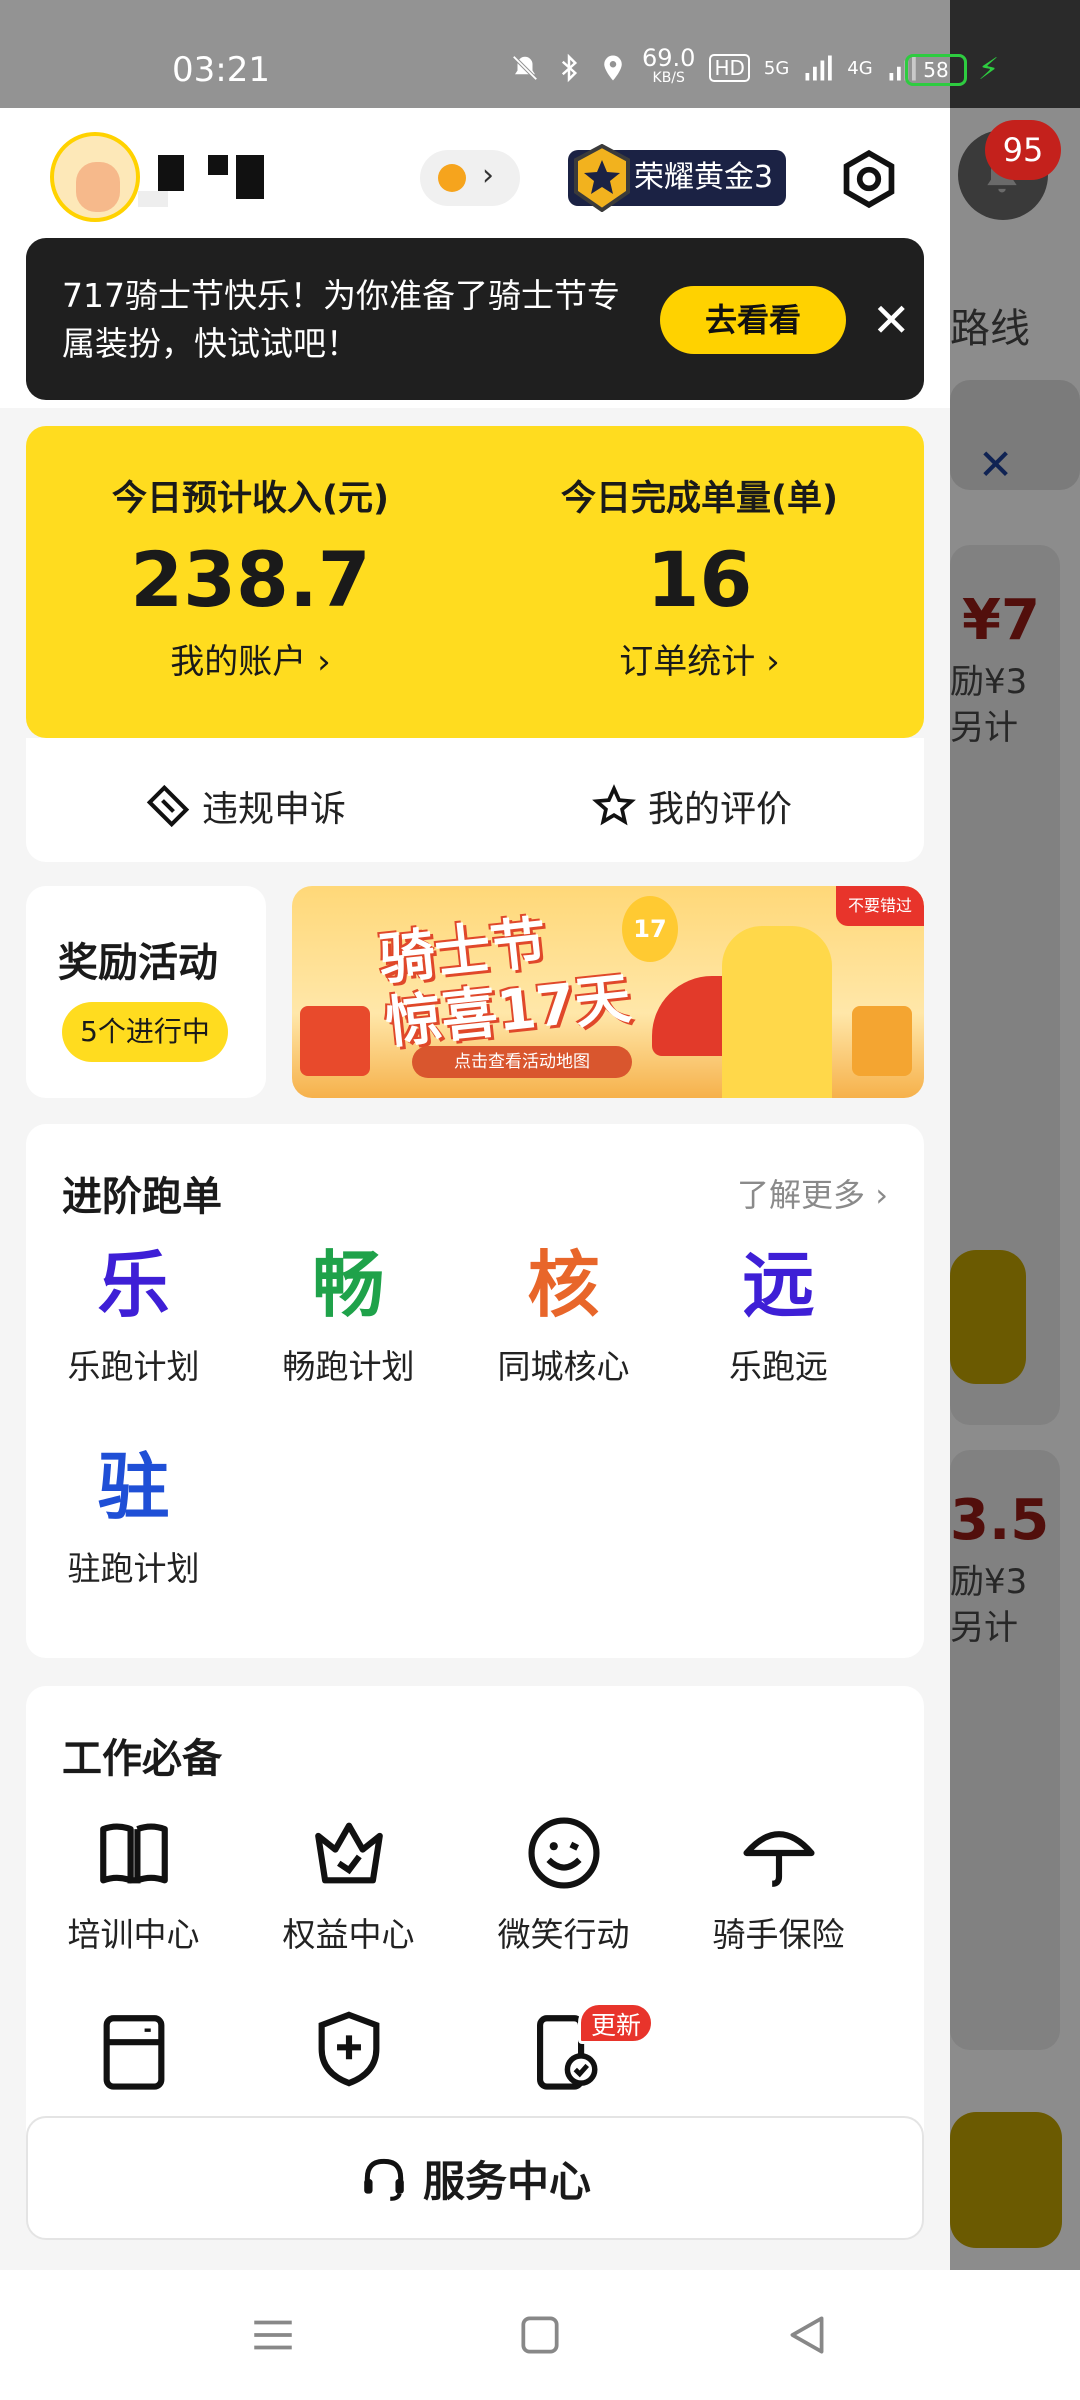  Describe the element at coordinates (138, 963) in the screenshot. I see `reward-title: 奖励活动` at that location.